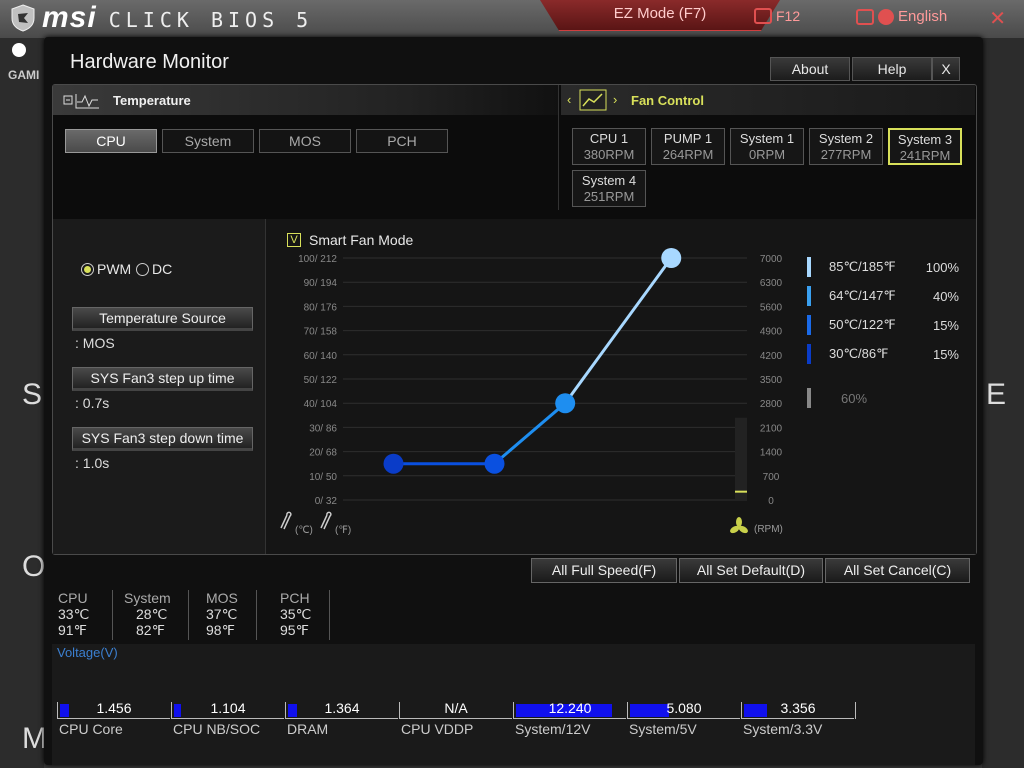 This screenshot has height=768, width=1024. I want to click on language-label: English, so click(923, 16).